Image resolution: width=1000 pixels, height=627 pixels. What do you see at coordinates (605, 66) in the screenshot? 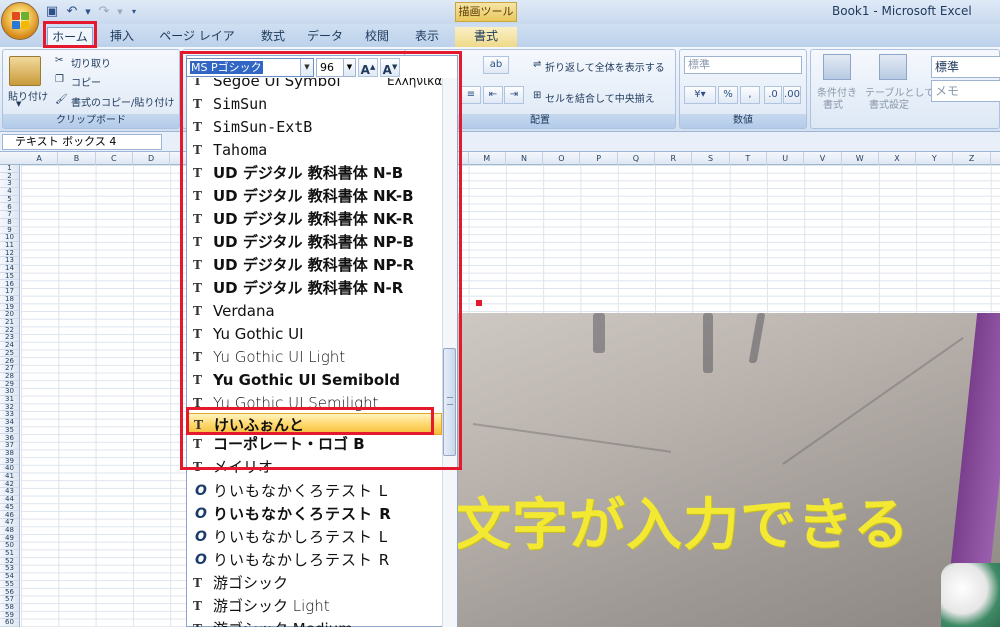
I see `wrap-text-button: 折り返して全体を表示する` at bounding box center [605, 66].